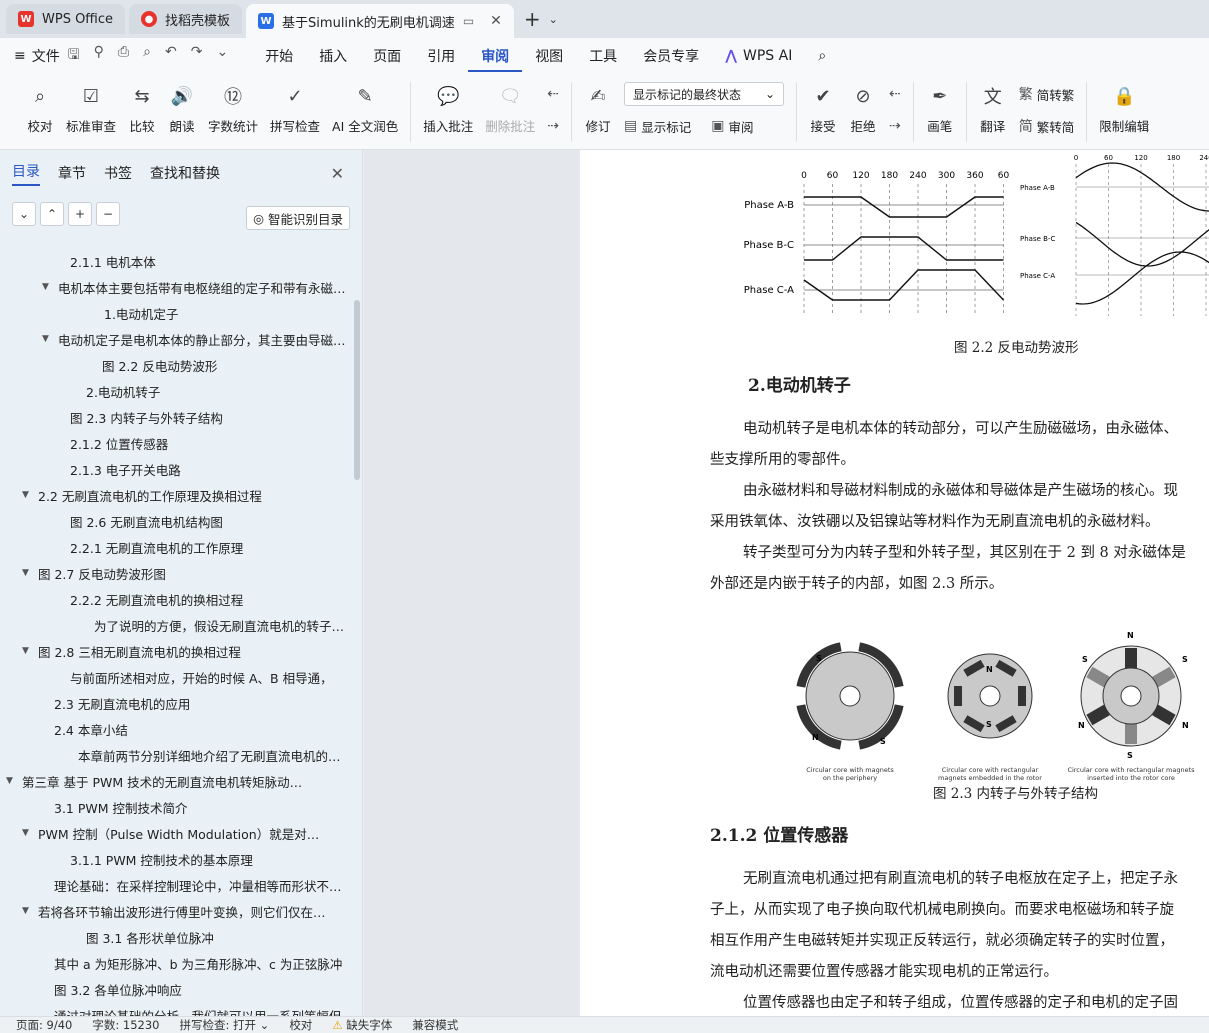 The height and width of the screenshot is (1033, 1209). What do you see at coordinates (37, 56) in the screenshot?
I see `file-menu: ≡ 文件` at bounding box center [37, 56].